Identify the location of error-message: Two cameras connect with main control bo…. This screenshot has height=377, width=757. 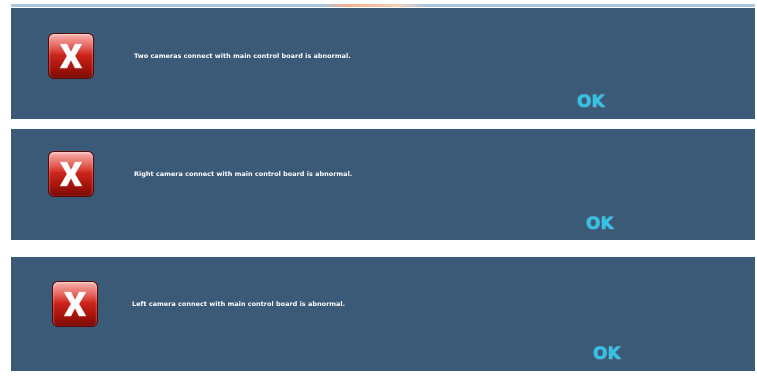
(242, 56).